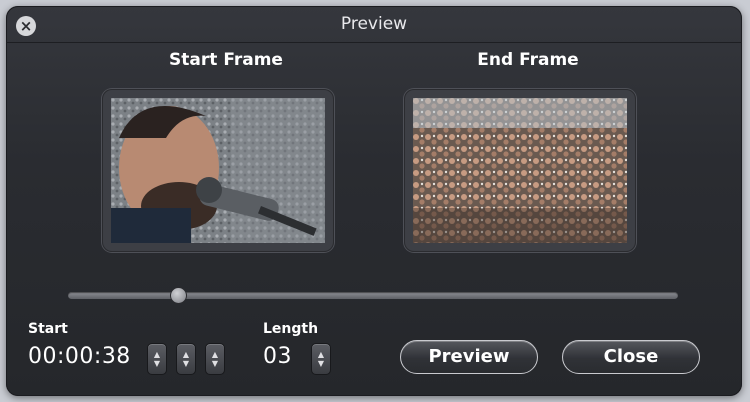 Image resolution: width=750 pixels, height=402 pixels. I want to click on scrubber-knob, so click(178, 295).